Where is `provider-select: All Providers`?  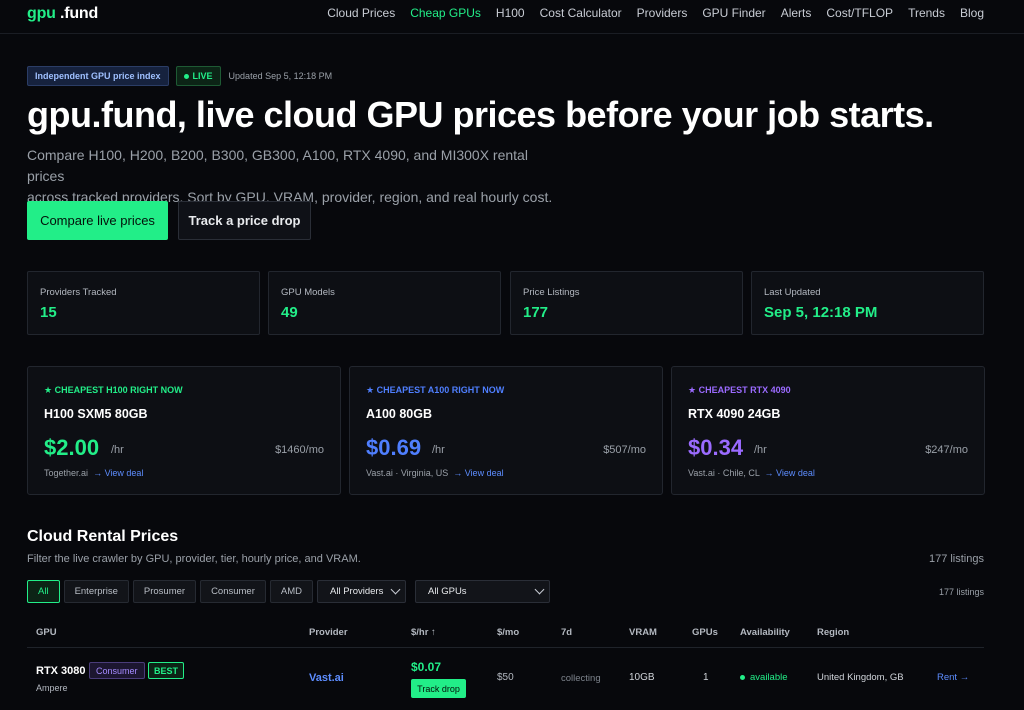 provider-select: All Providers is located at coordinates (362, 591).